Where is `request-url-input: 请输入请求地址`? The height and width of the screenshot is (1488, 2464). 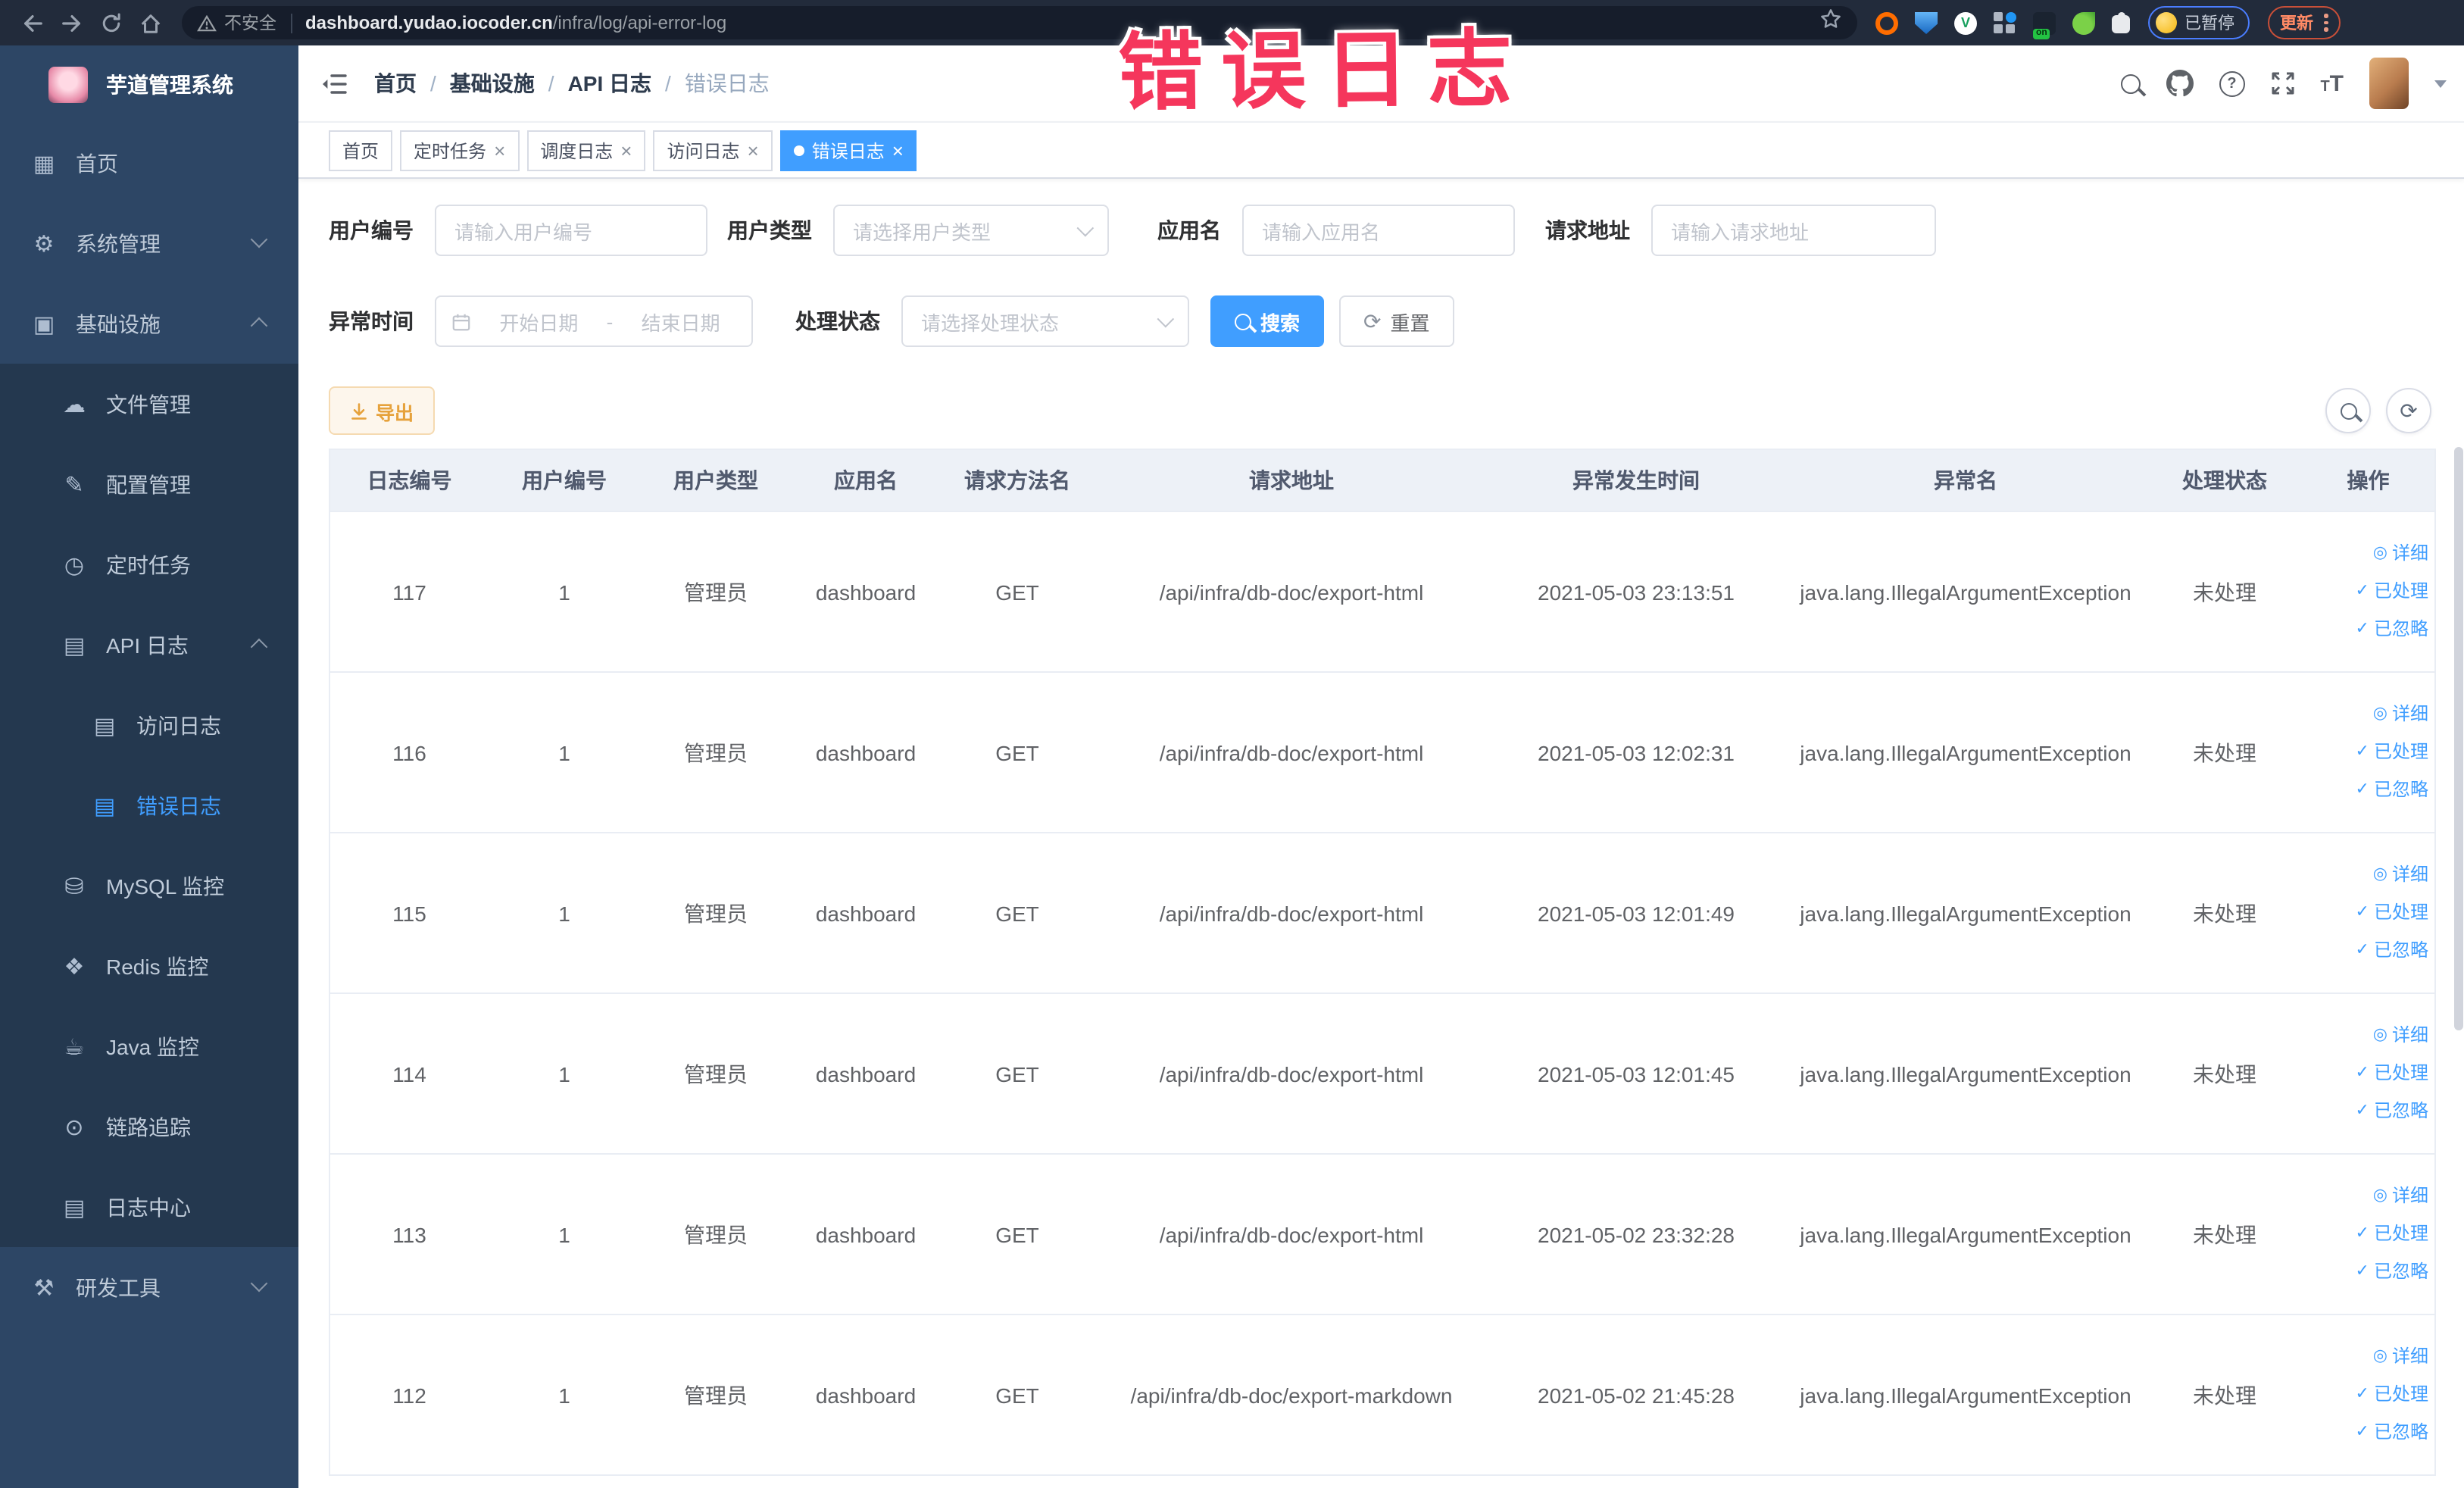 request-url-input: 请输入请求地址 is located at coordinates (1793, 231).